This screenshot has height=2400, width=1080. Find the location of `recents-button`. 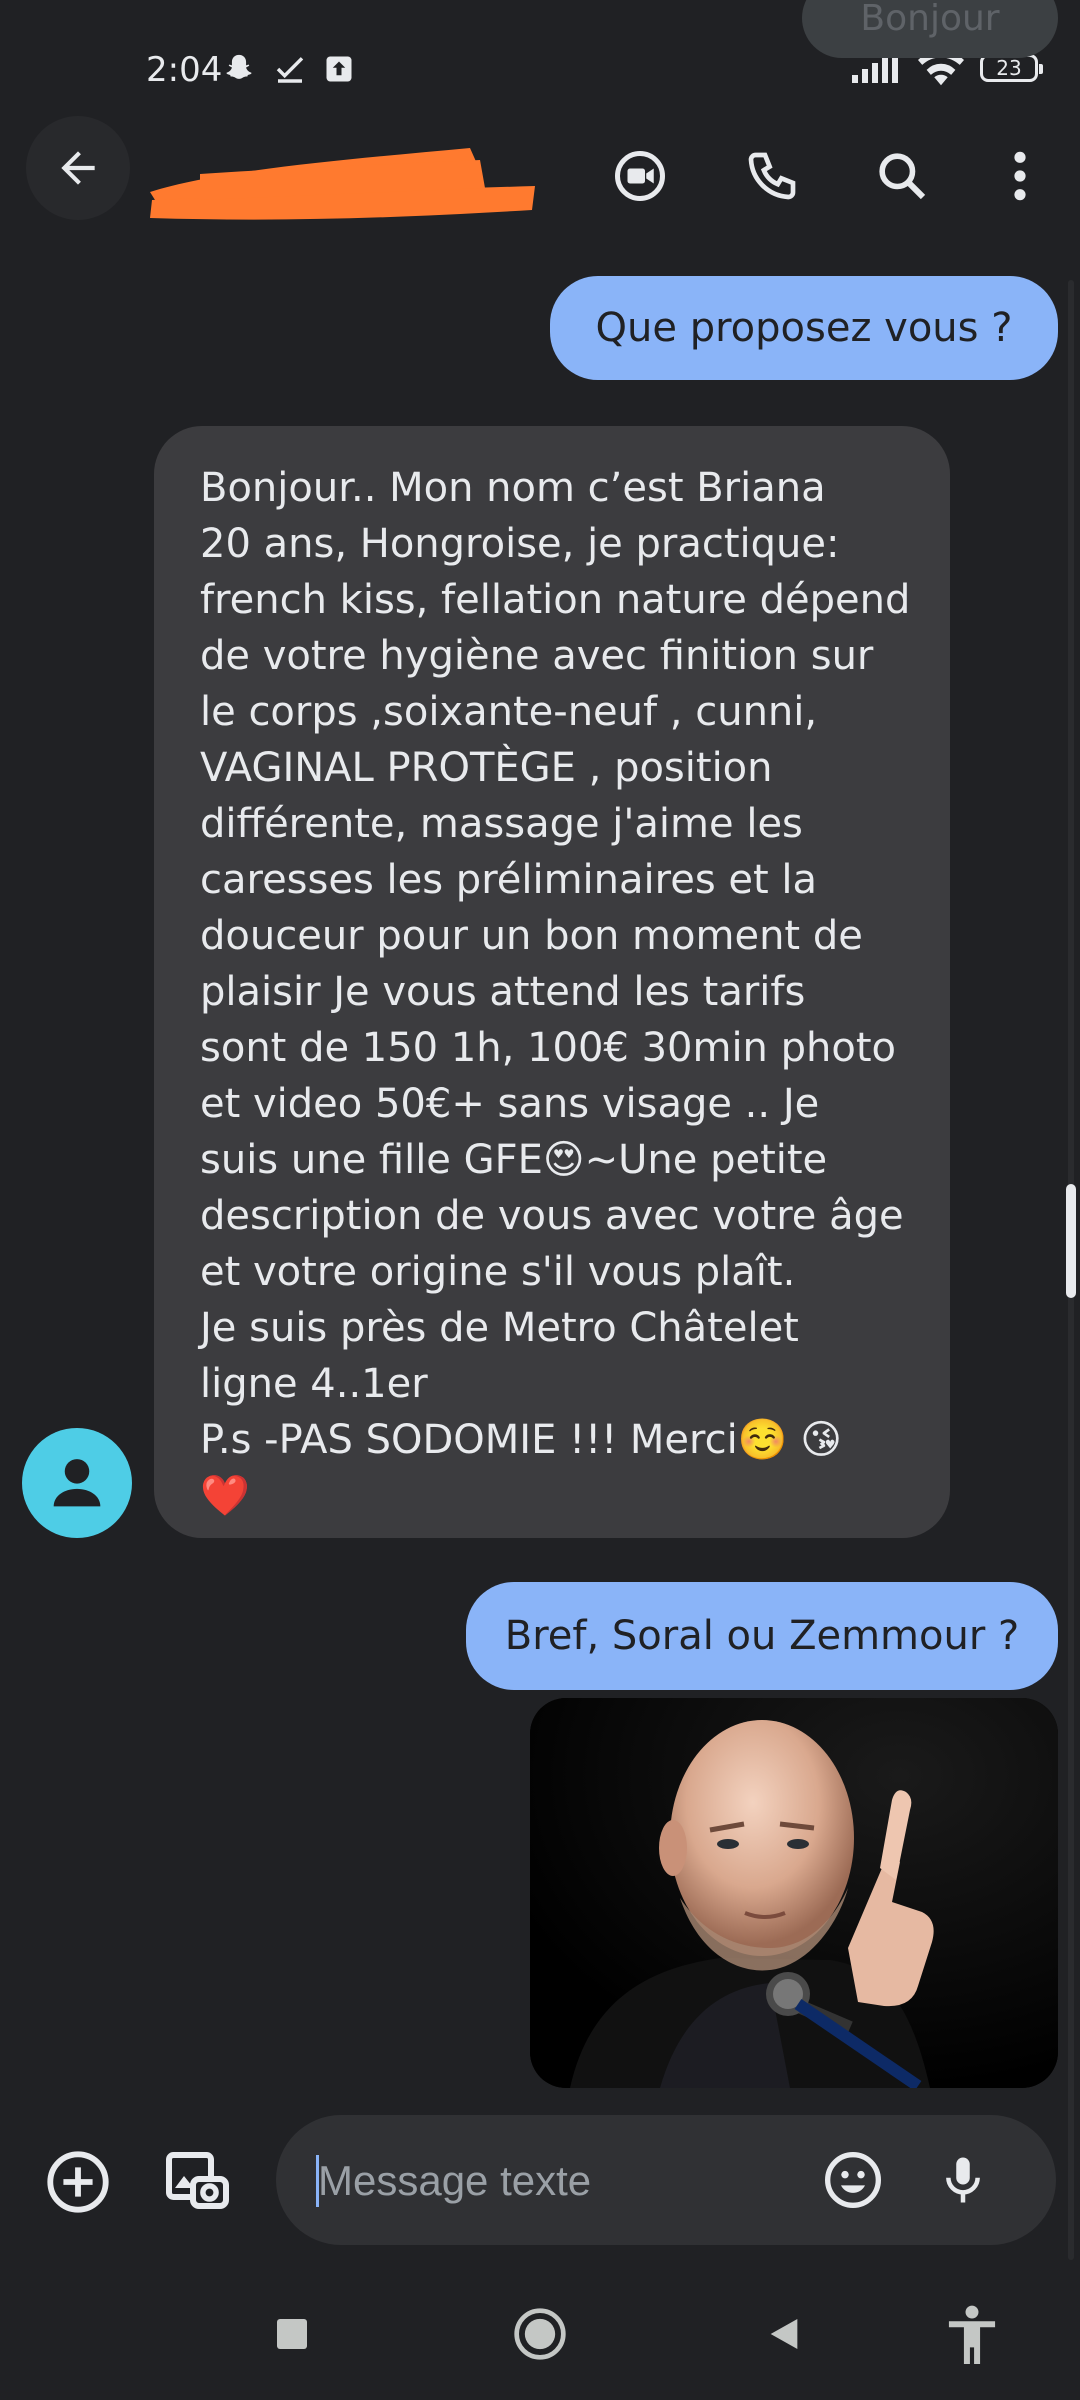

recents-button is located at coordinates (292, 2334).